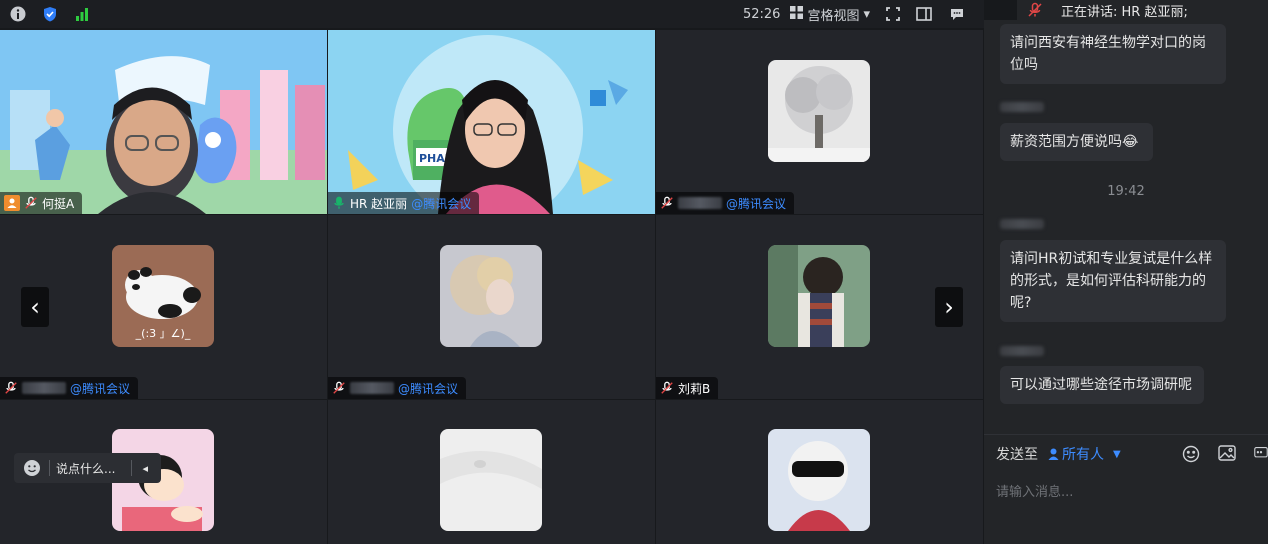  What do you see at coordinates (145, 468) in the screenshot?
I see `collapse-icon: ◂` at bounding box center [145, 468].